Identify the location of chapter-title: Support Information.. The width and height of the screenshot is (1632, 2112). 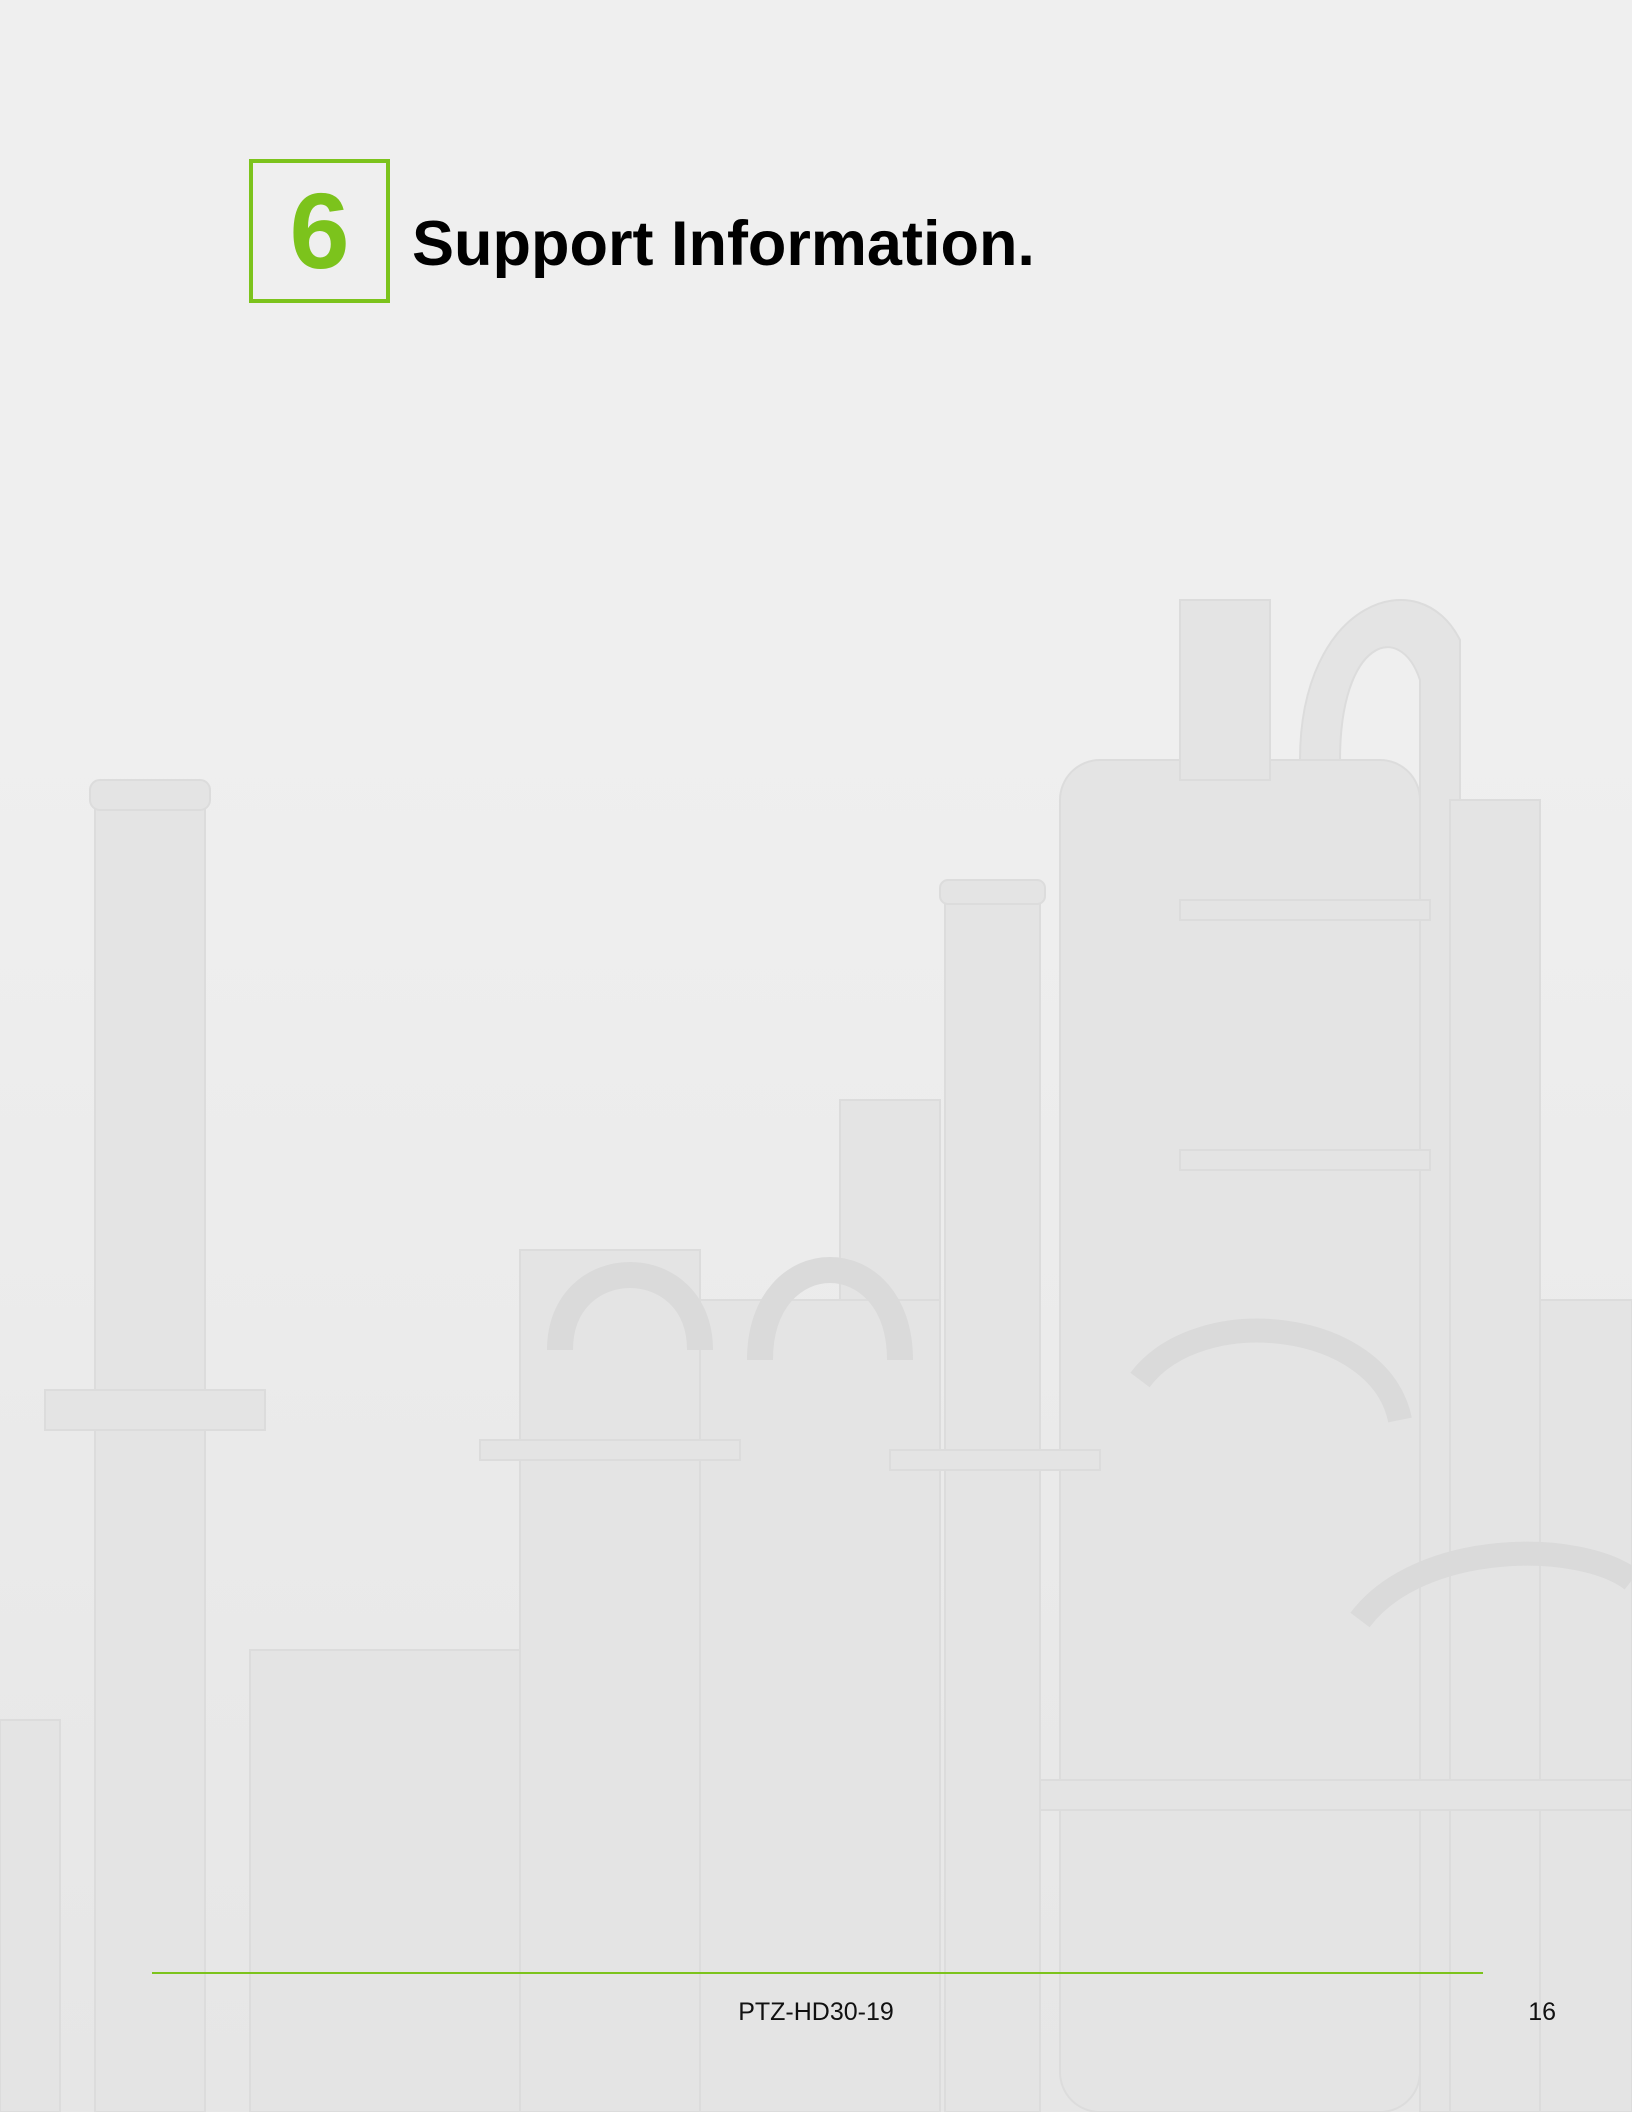
(723, 244).